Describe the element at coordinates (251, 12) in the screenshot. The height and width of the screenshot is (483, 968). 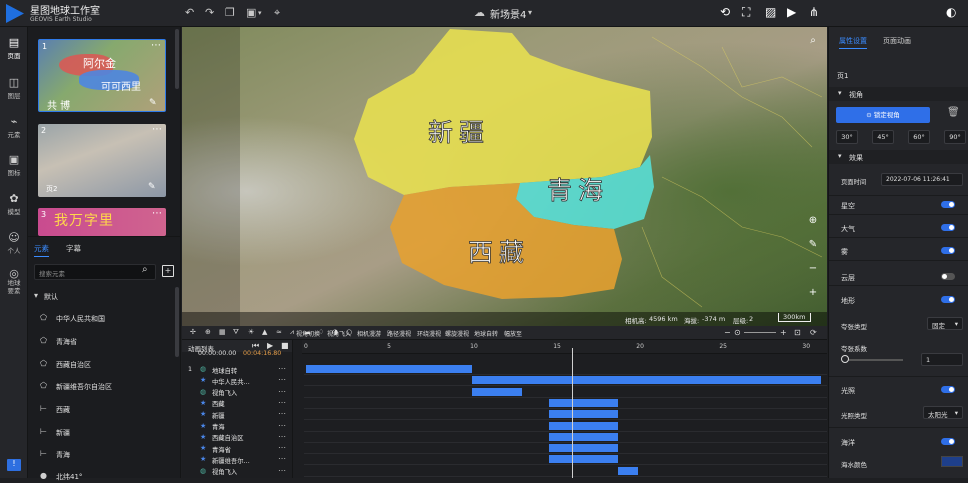
I see `paste-icon: ▣` at that location.